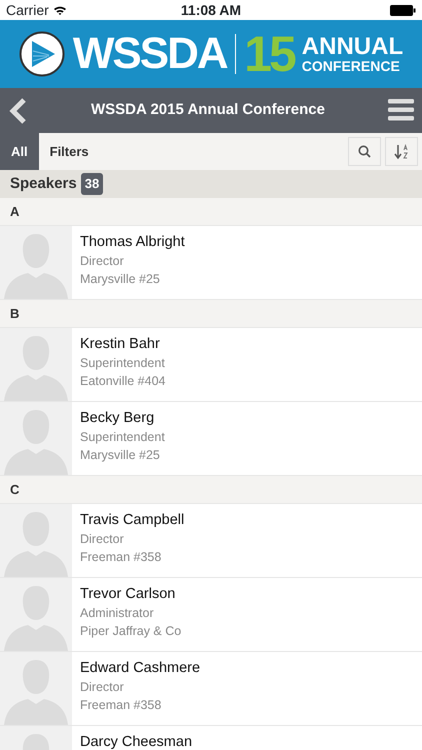 The image size is (422, 750). I want to click on logo-wordmark: WSSDA, so click(149, 54).